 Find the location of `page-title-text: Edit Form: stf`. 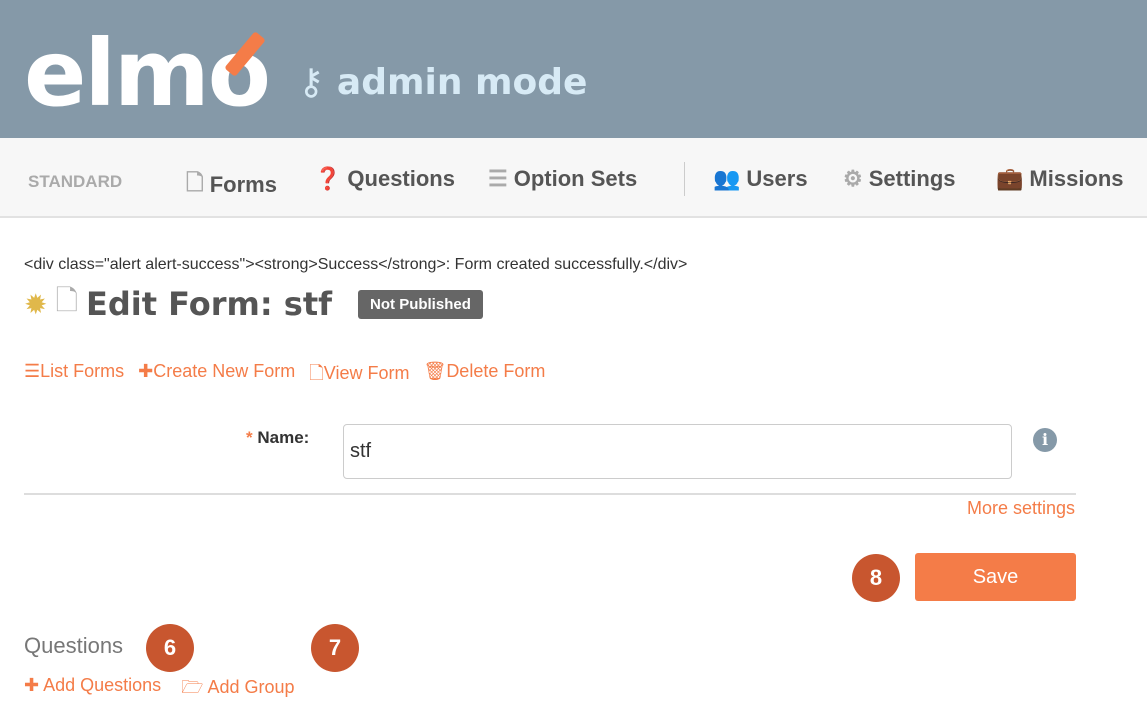

page-title-text: Edit Form: stf is located at coordinates (209, 304).